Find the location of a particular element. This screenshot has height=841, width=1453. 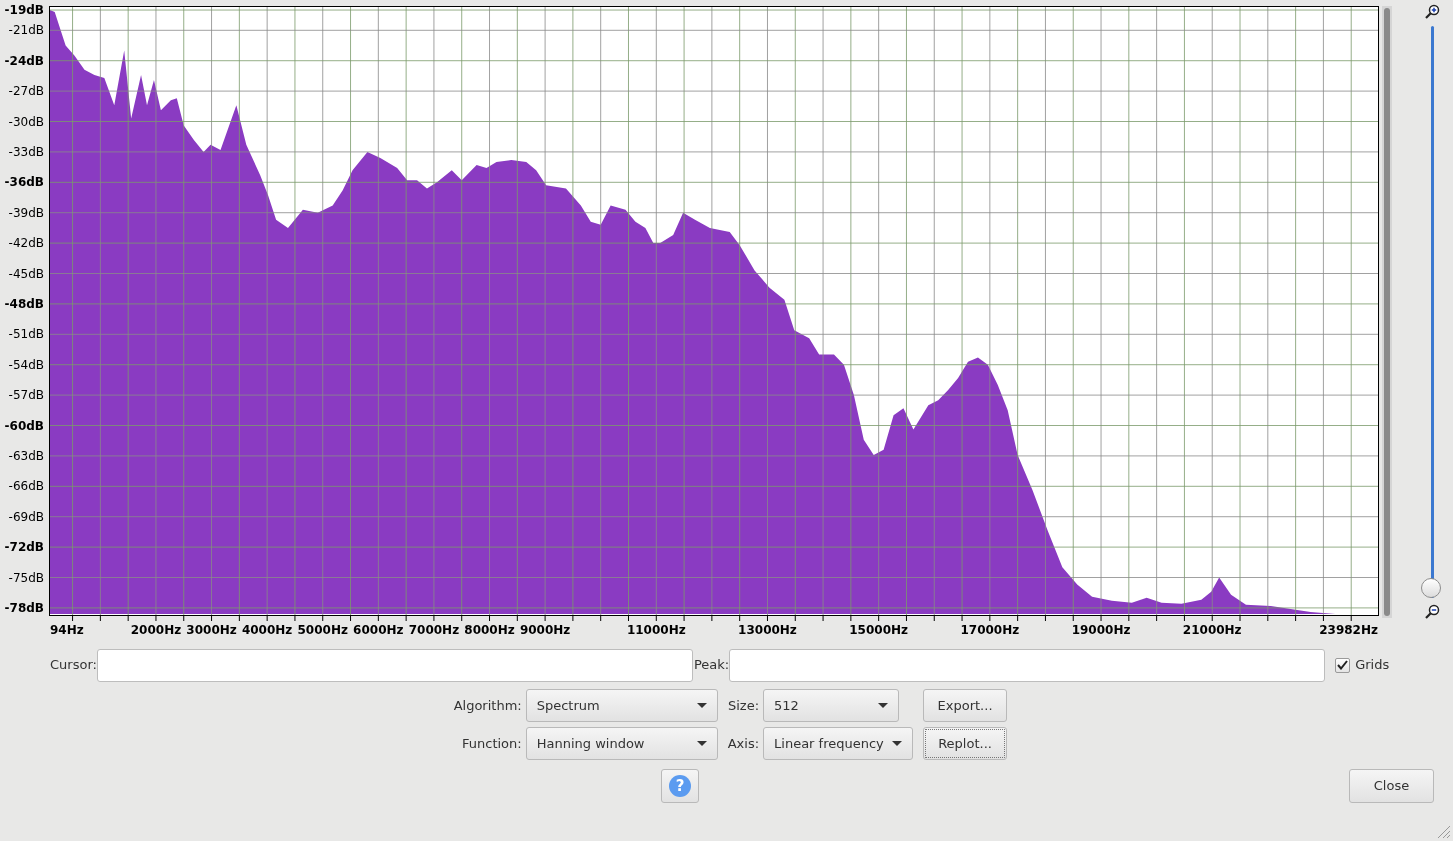

x-axis-label: 6000Hz is located at coordinates (378, 630).